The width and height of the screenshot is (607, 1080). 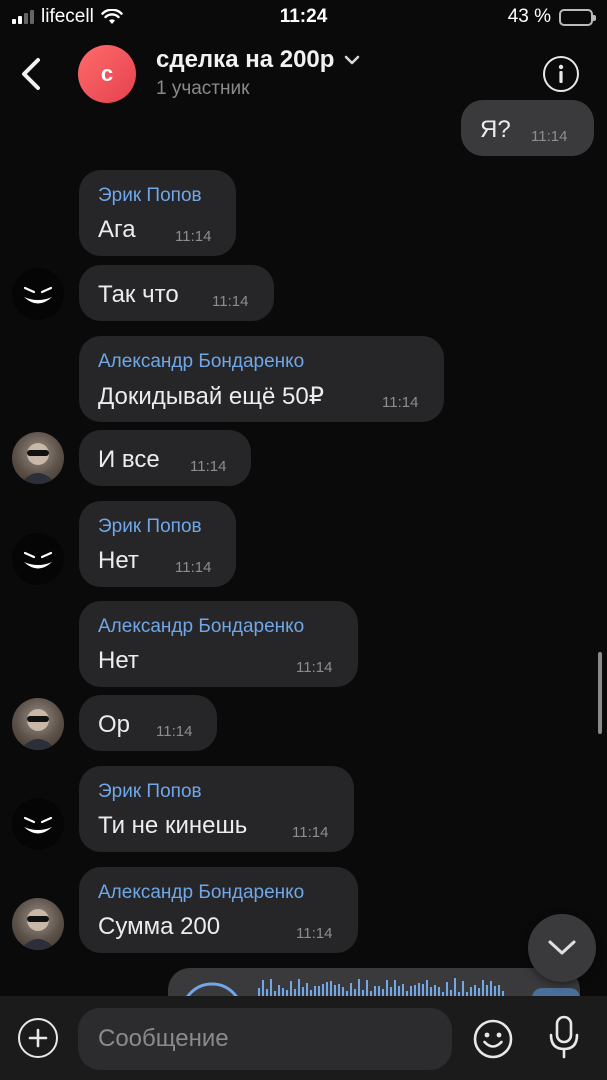 What do you see at coordinates (455, 988) in the screenshot?
I see `waveform-bar` at bounding box center [455, 988].